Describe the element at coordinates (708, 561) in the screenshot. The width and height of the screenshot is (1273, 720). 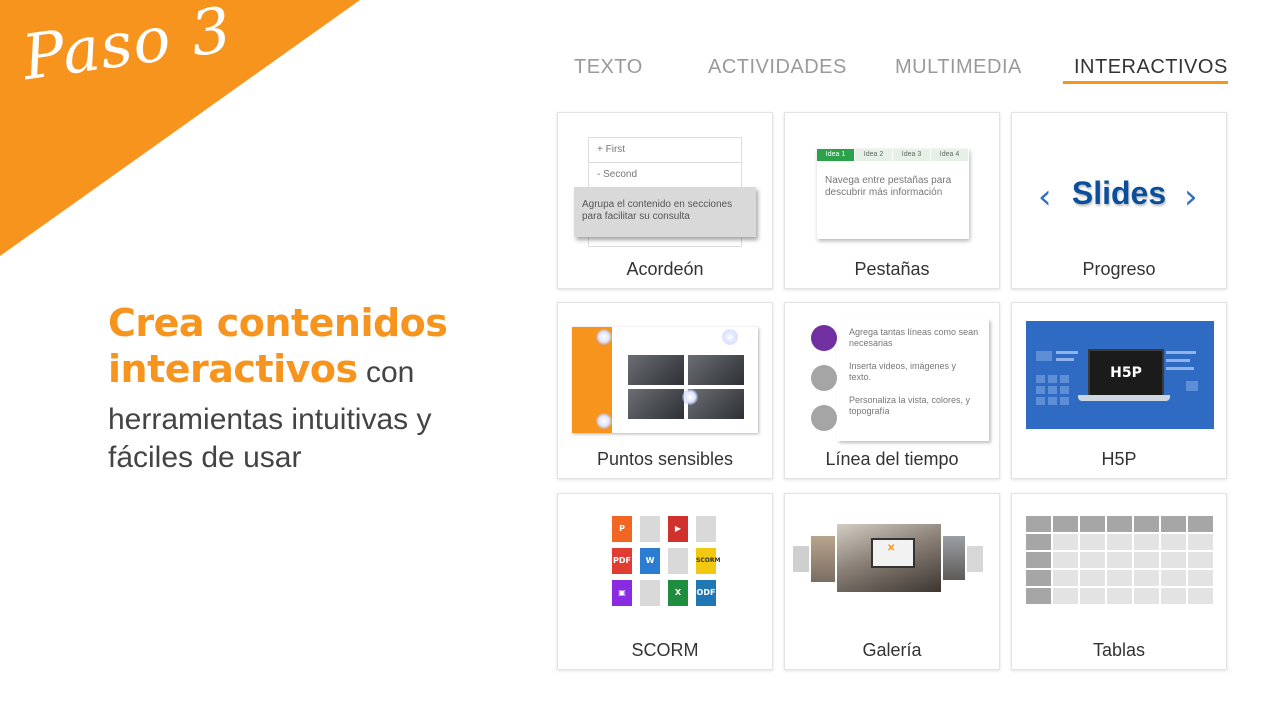
I see `scorm-icon: SCORM` at that location.